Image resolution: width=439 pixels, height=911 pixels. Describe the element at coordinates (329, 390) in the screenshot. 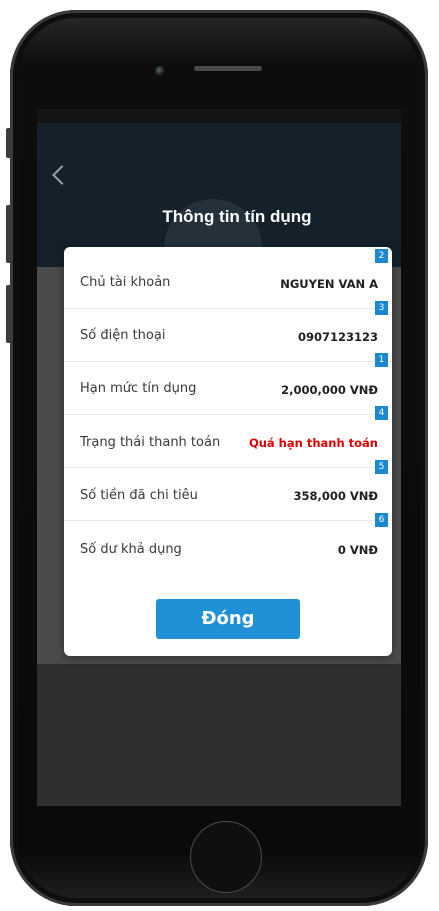

I see `row-value: 2,000,000 VNĐ` at that location.